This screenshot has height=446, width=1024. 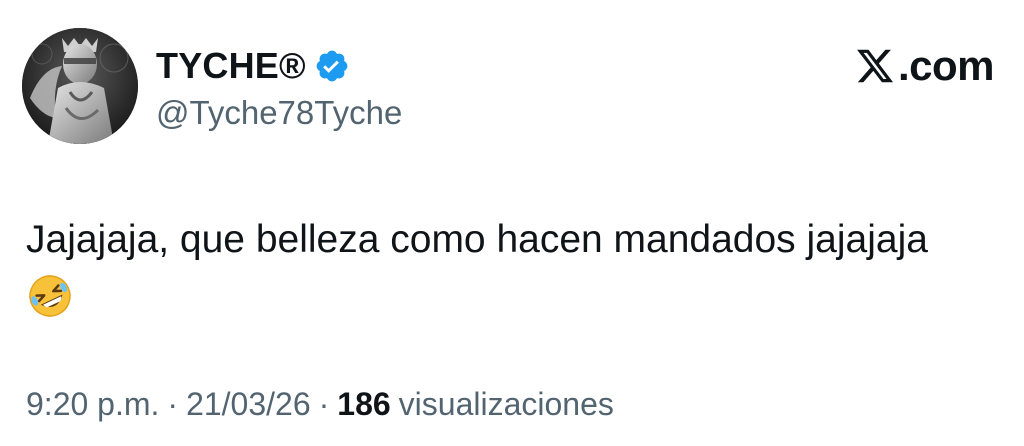 I want to click on verified-badge-icon, so click(x=332, y=66).